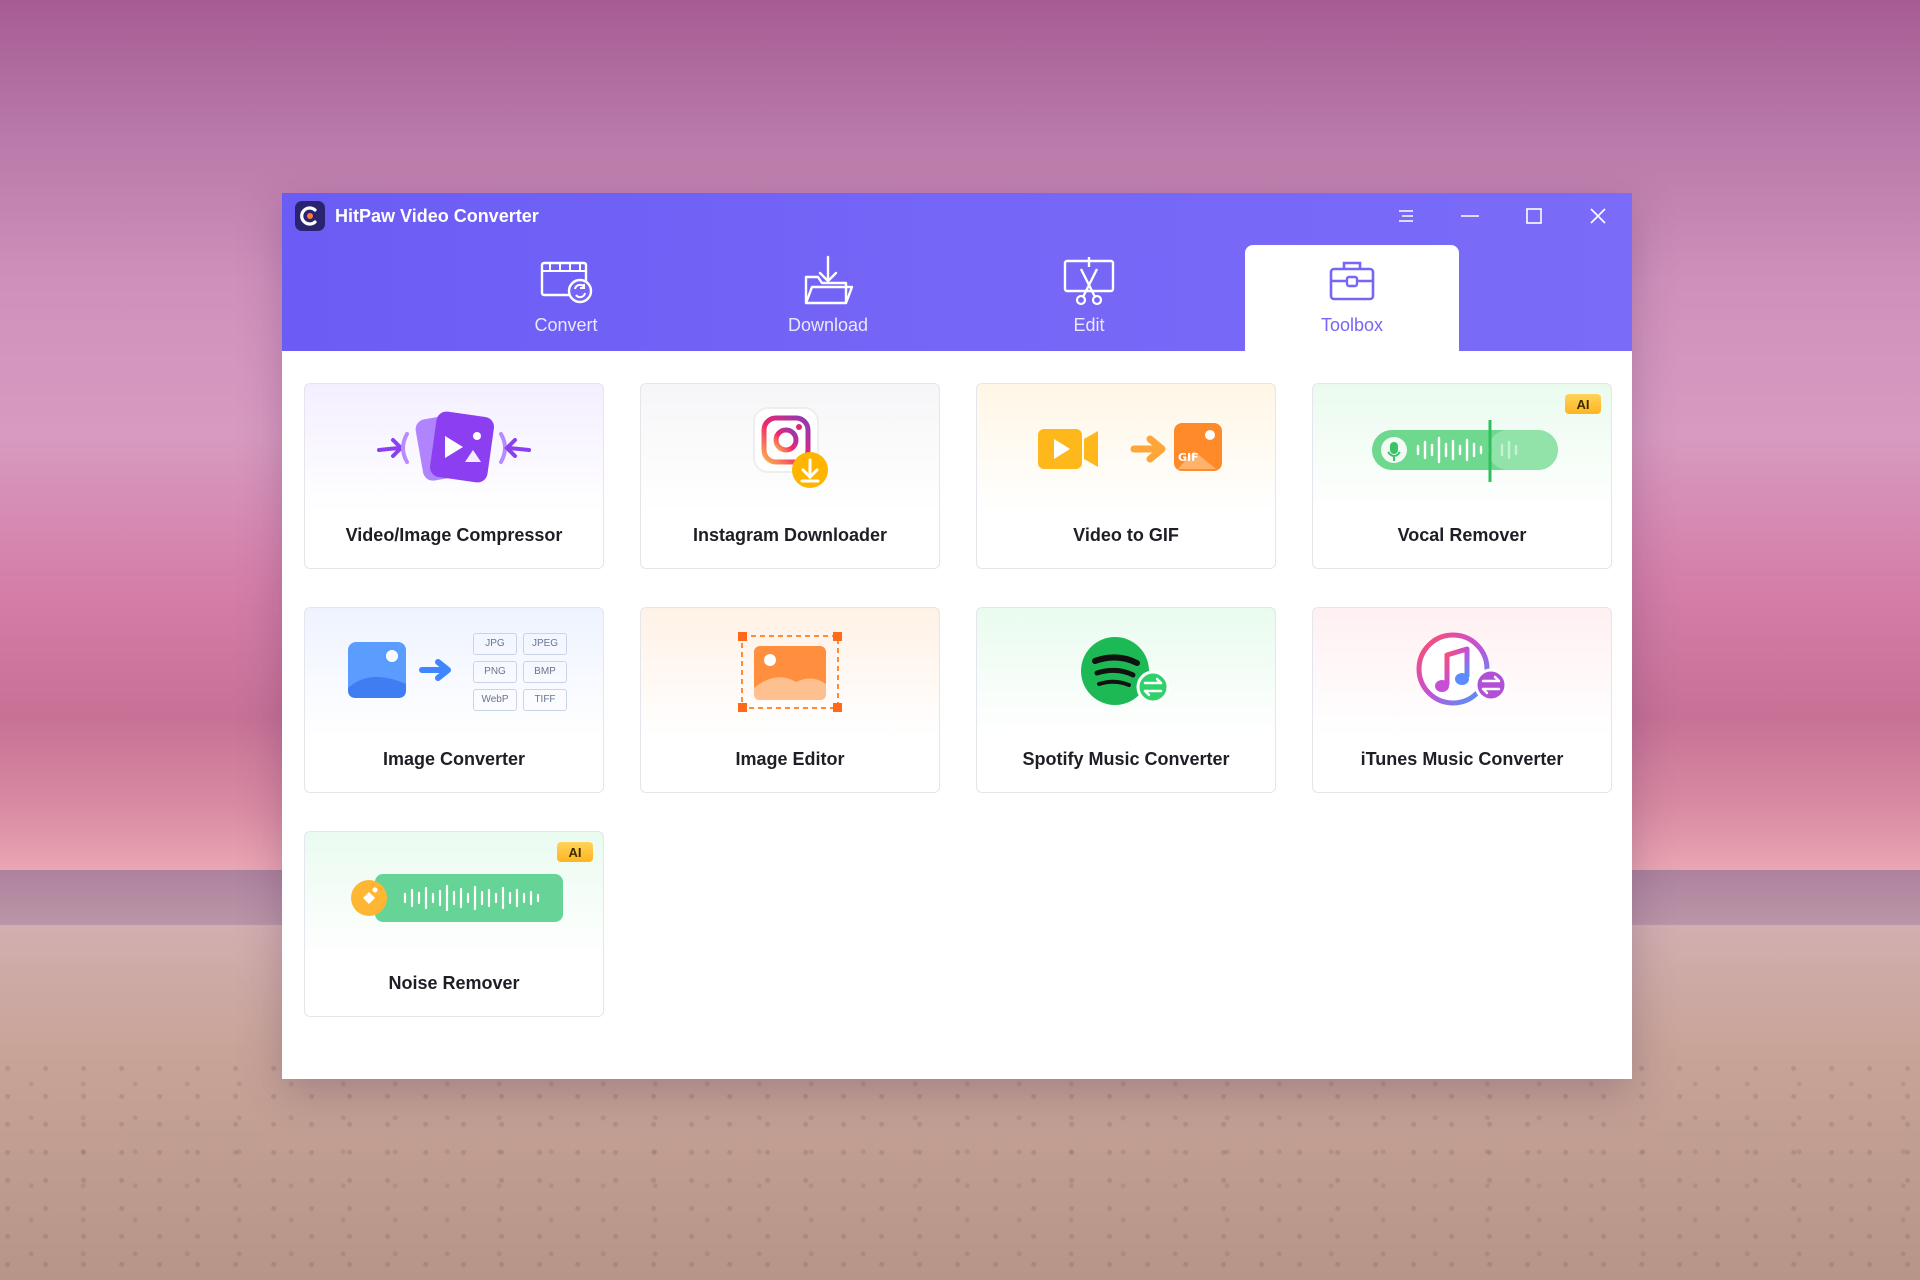 This screenshot has height=1280, width=1920. What do you see at coordinates (454, 672) in the screenshot?
I see `image-converter-icon: JPG JPEG PNG BMP WebP TIFF` at bounding box center [454, 672].